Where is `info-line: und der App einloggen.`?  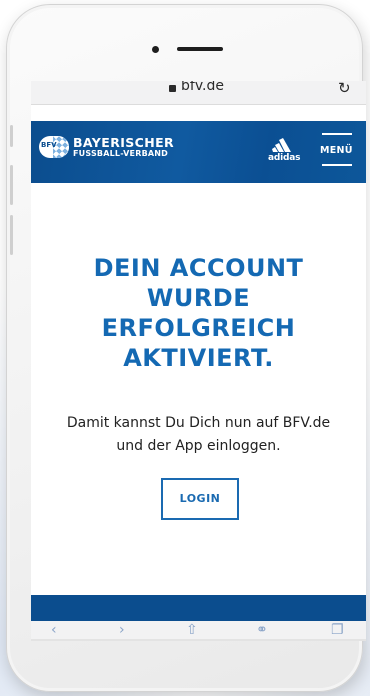 info-line: und der App einloggen. is located at coordinates (198, 446).